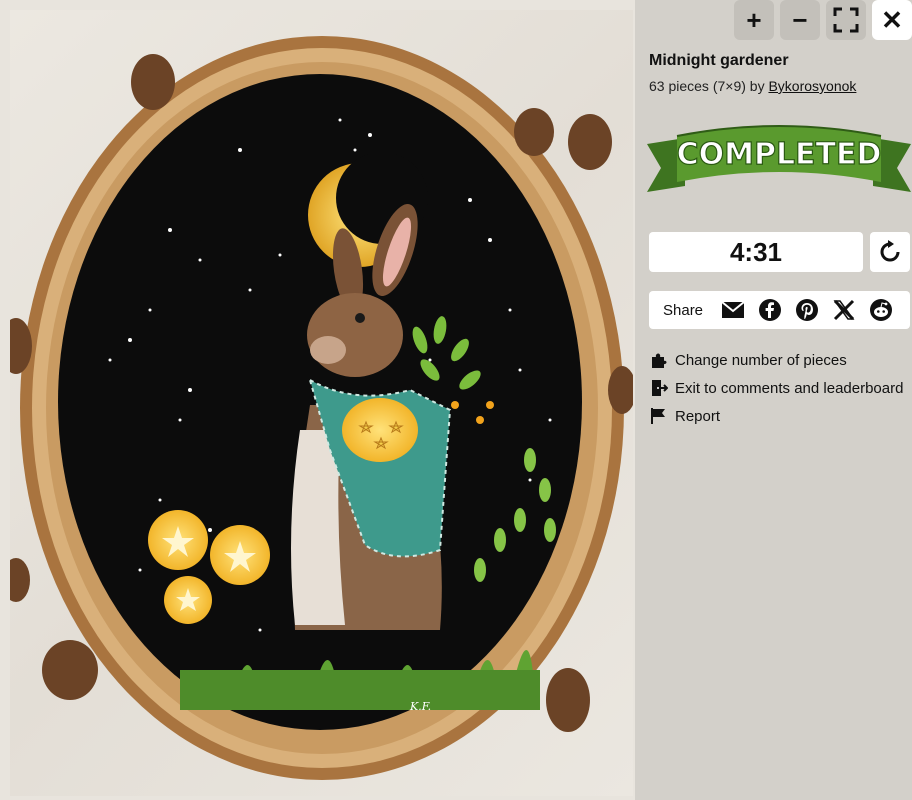  Describe the element at coordinates (683, 310) in the screenshot. I see `share-label: Share` at that location.